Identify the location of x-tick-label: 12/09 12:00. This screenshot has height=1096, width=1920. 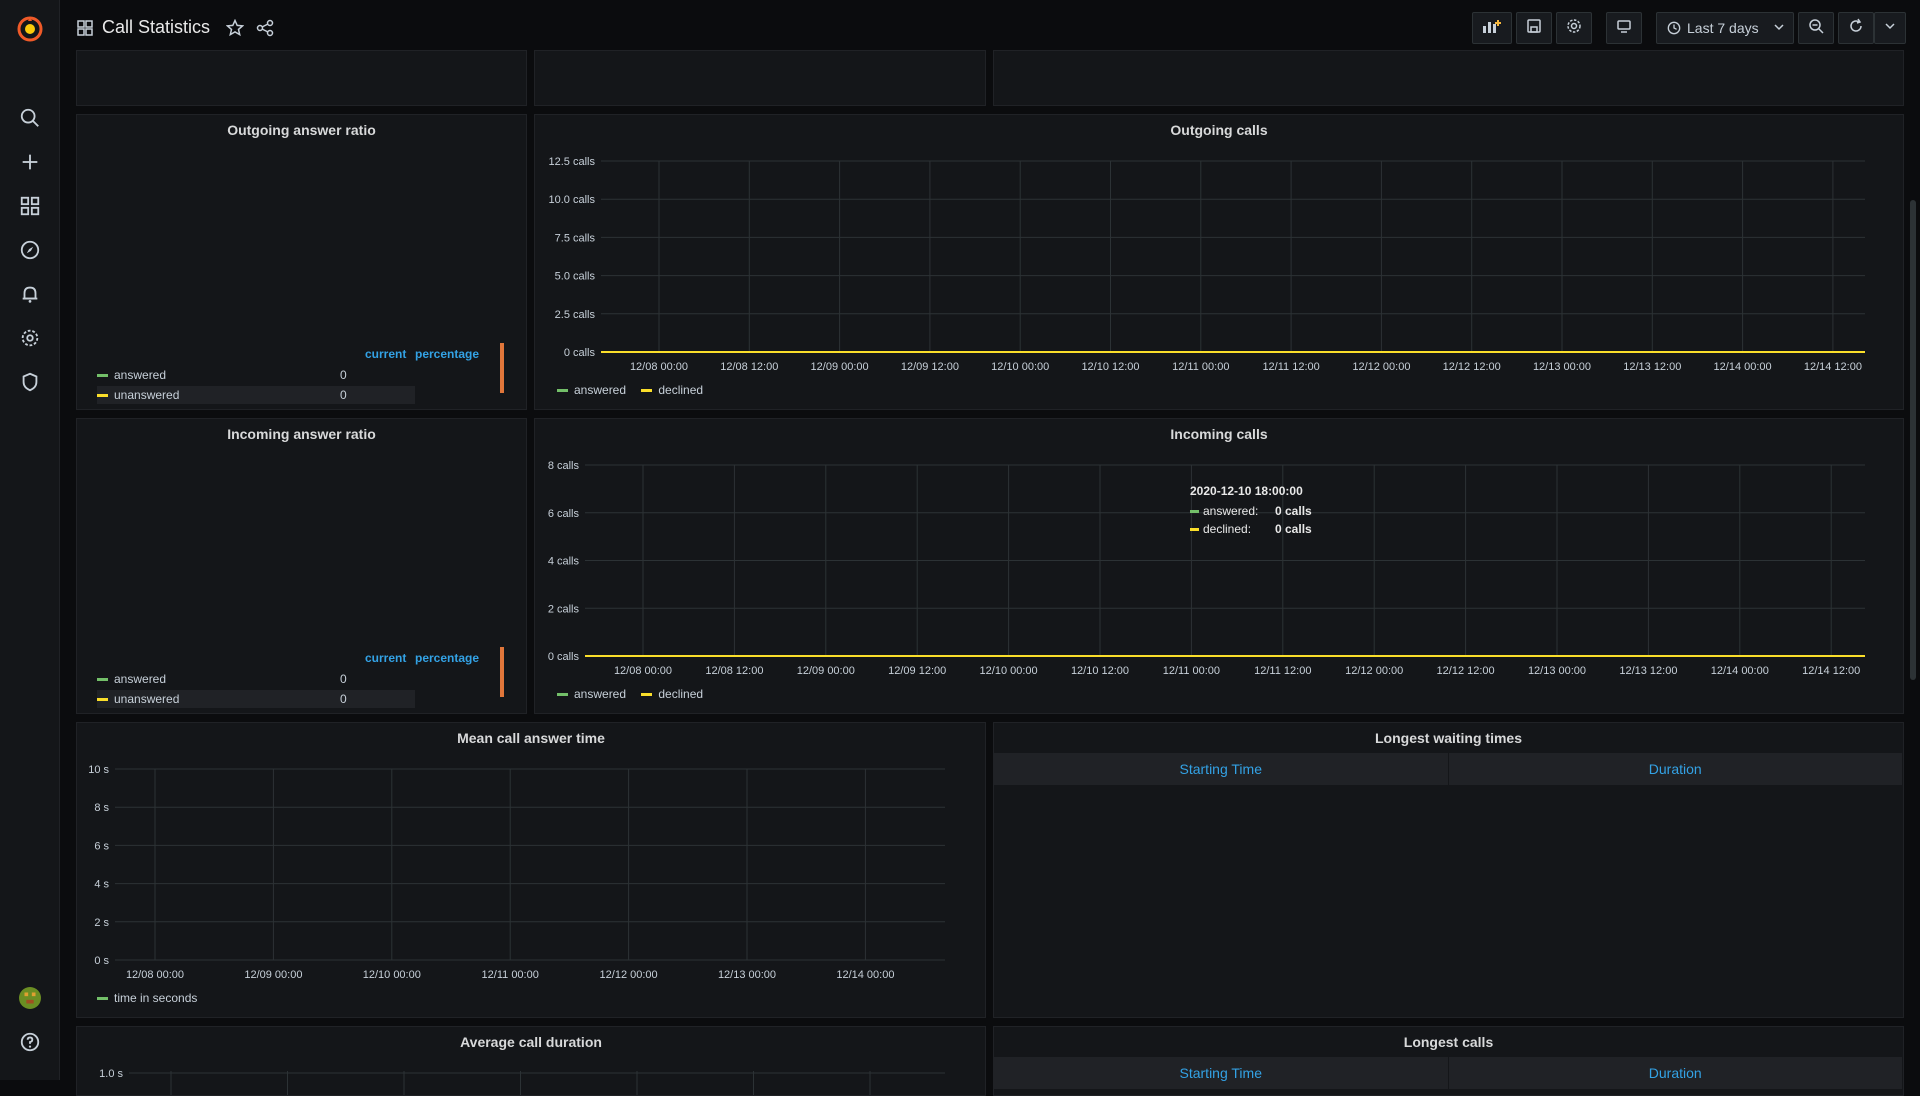
(917, 671).